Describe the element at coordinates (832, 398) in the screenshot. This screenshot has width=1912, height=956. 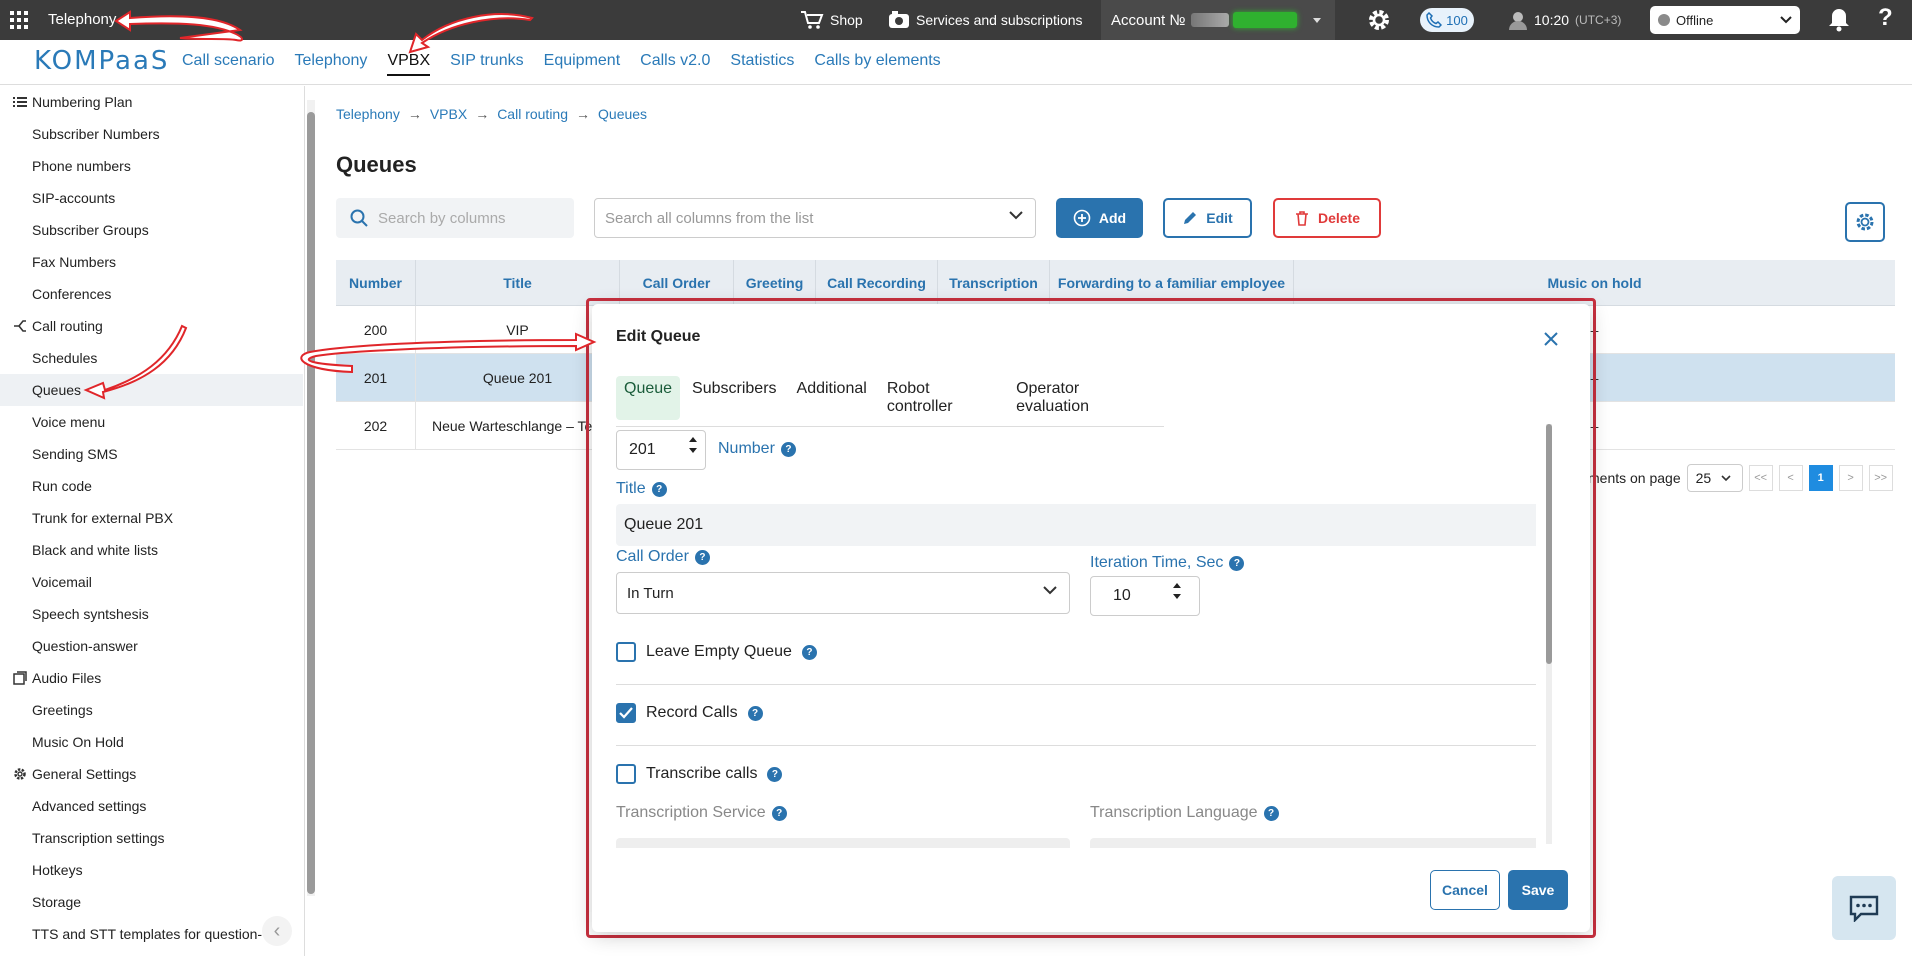
I see `tab-additional: Additional` at that location.